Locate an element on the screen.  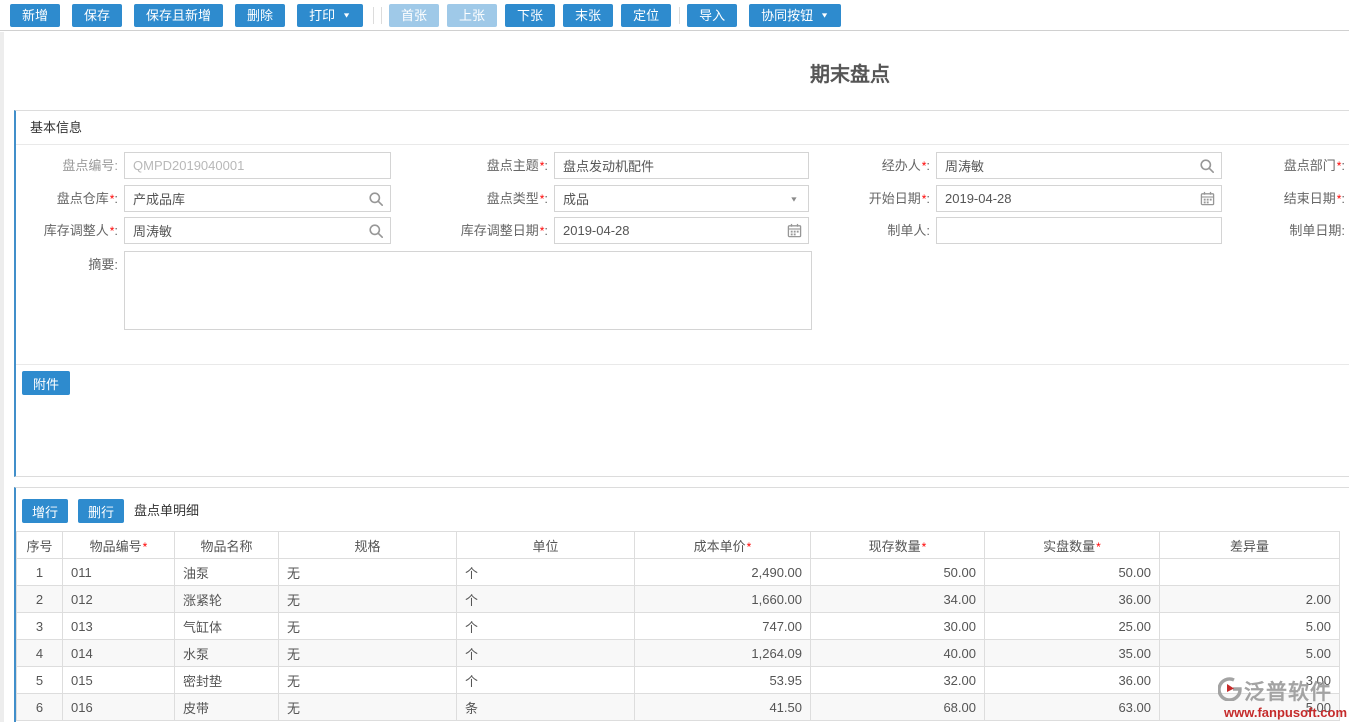
cell: 5 is located at coordinates (39, 680).